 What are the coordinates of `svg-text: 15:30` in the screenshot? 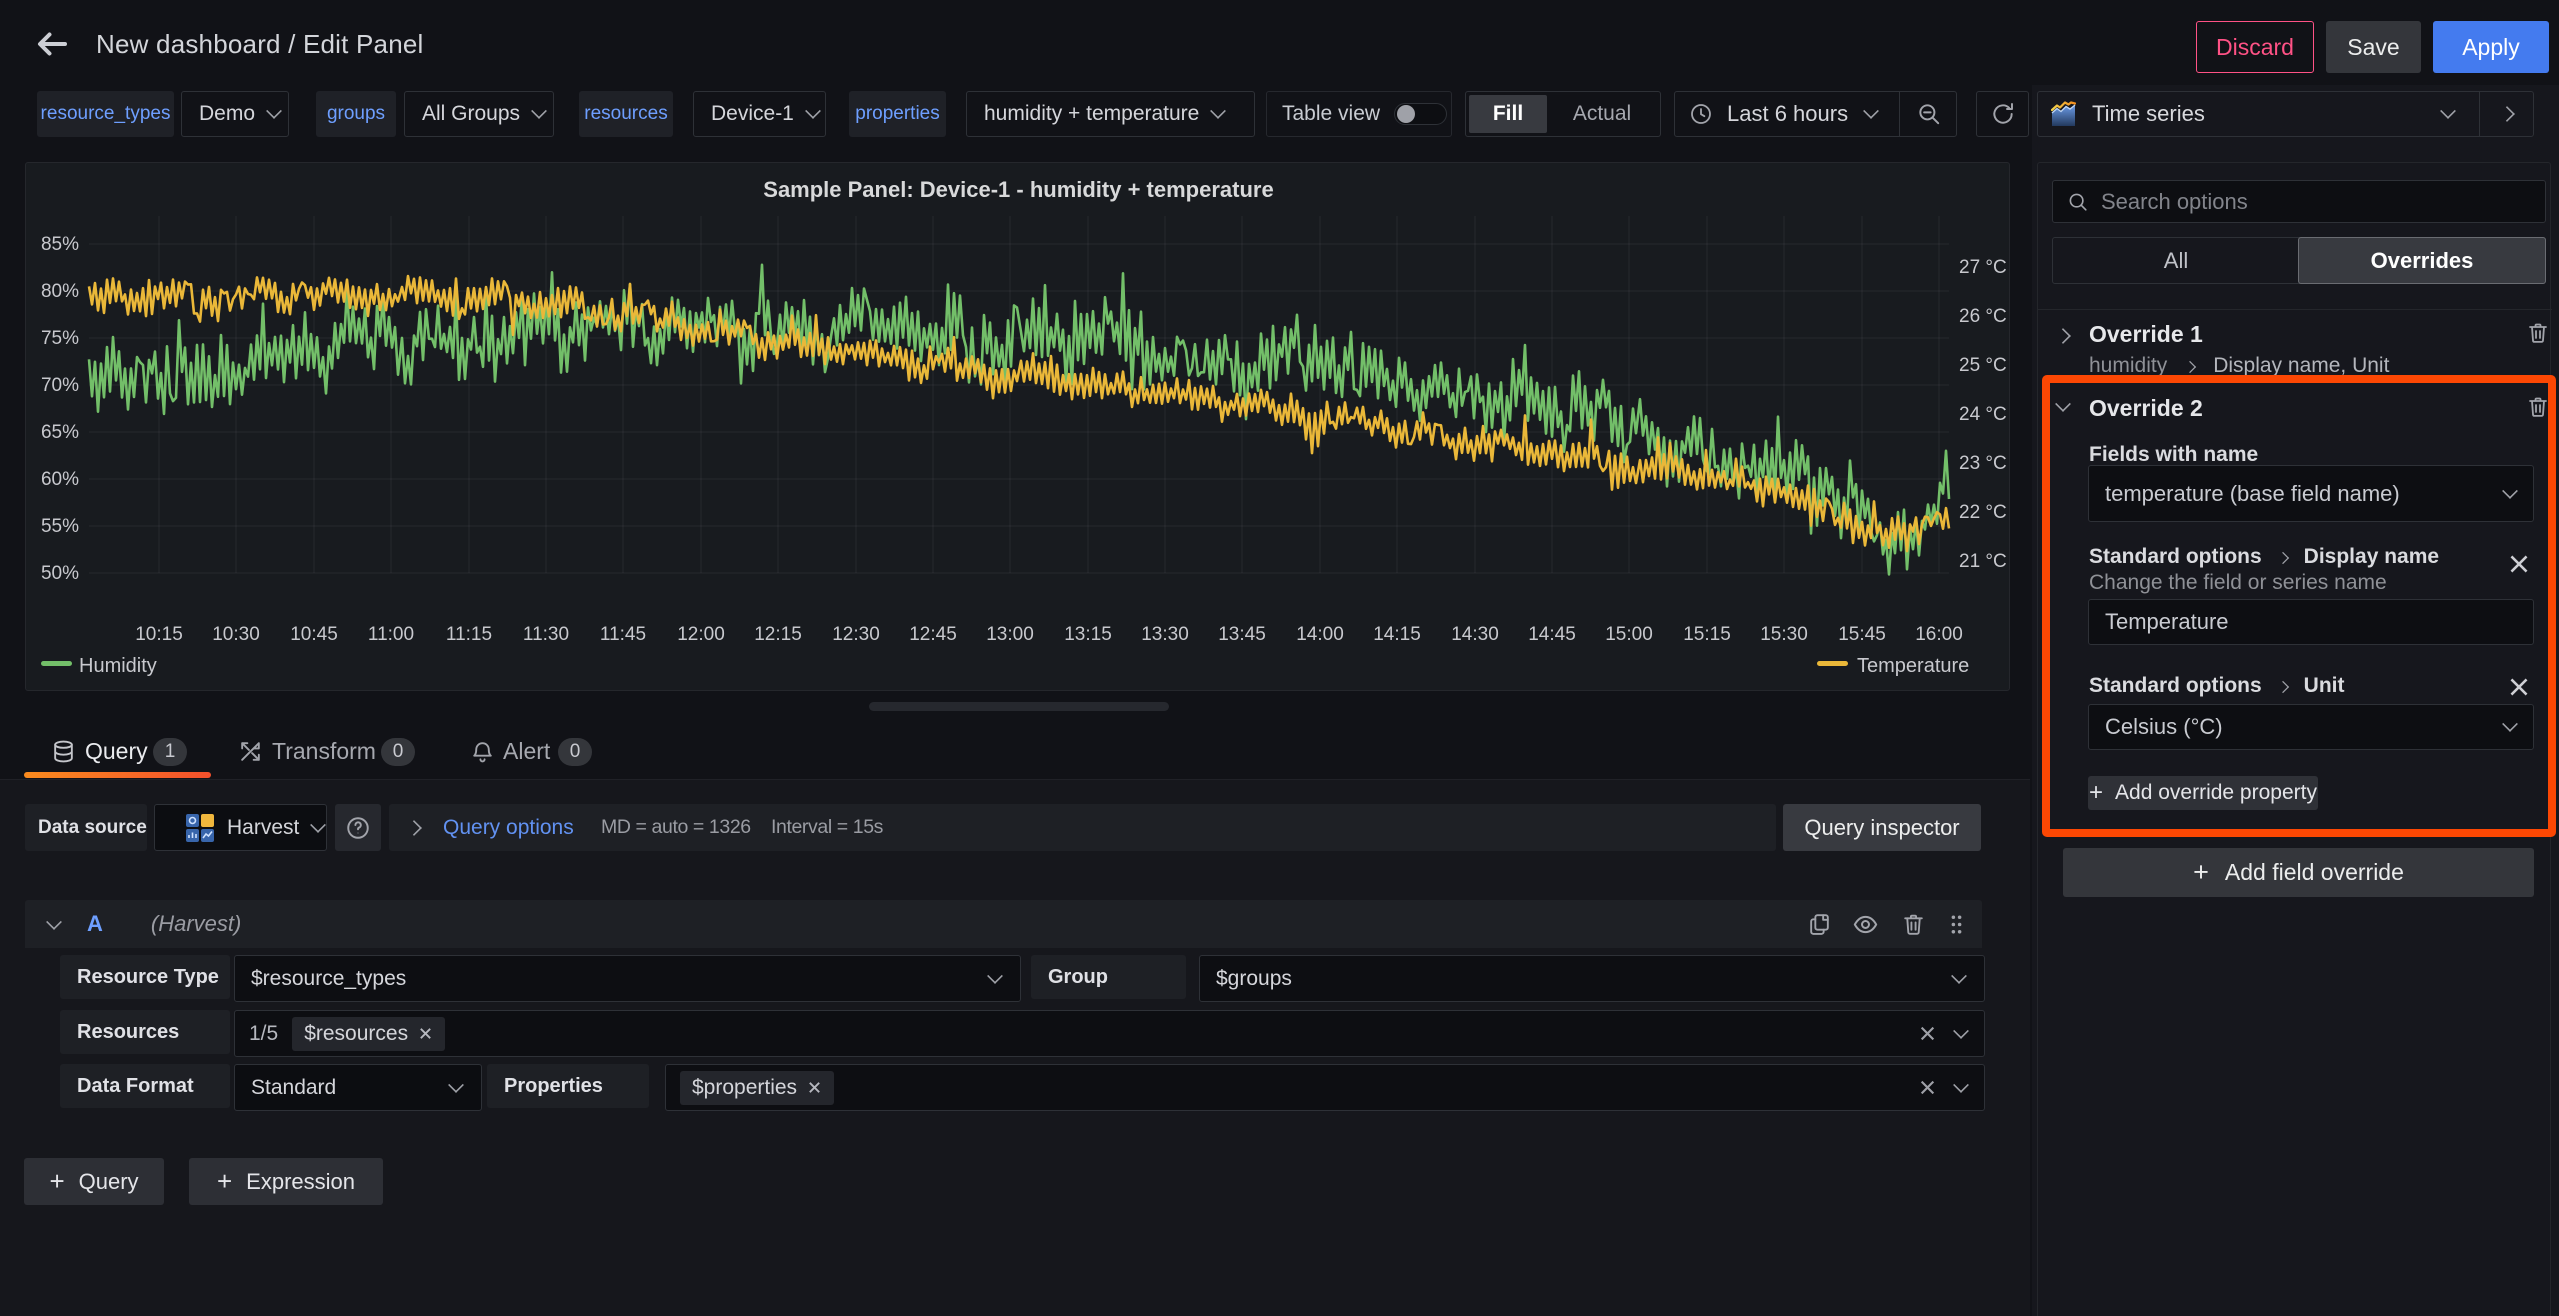 It's located at (1784, 634).